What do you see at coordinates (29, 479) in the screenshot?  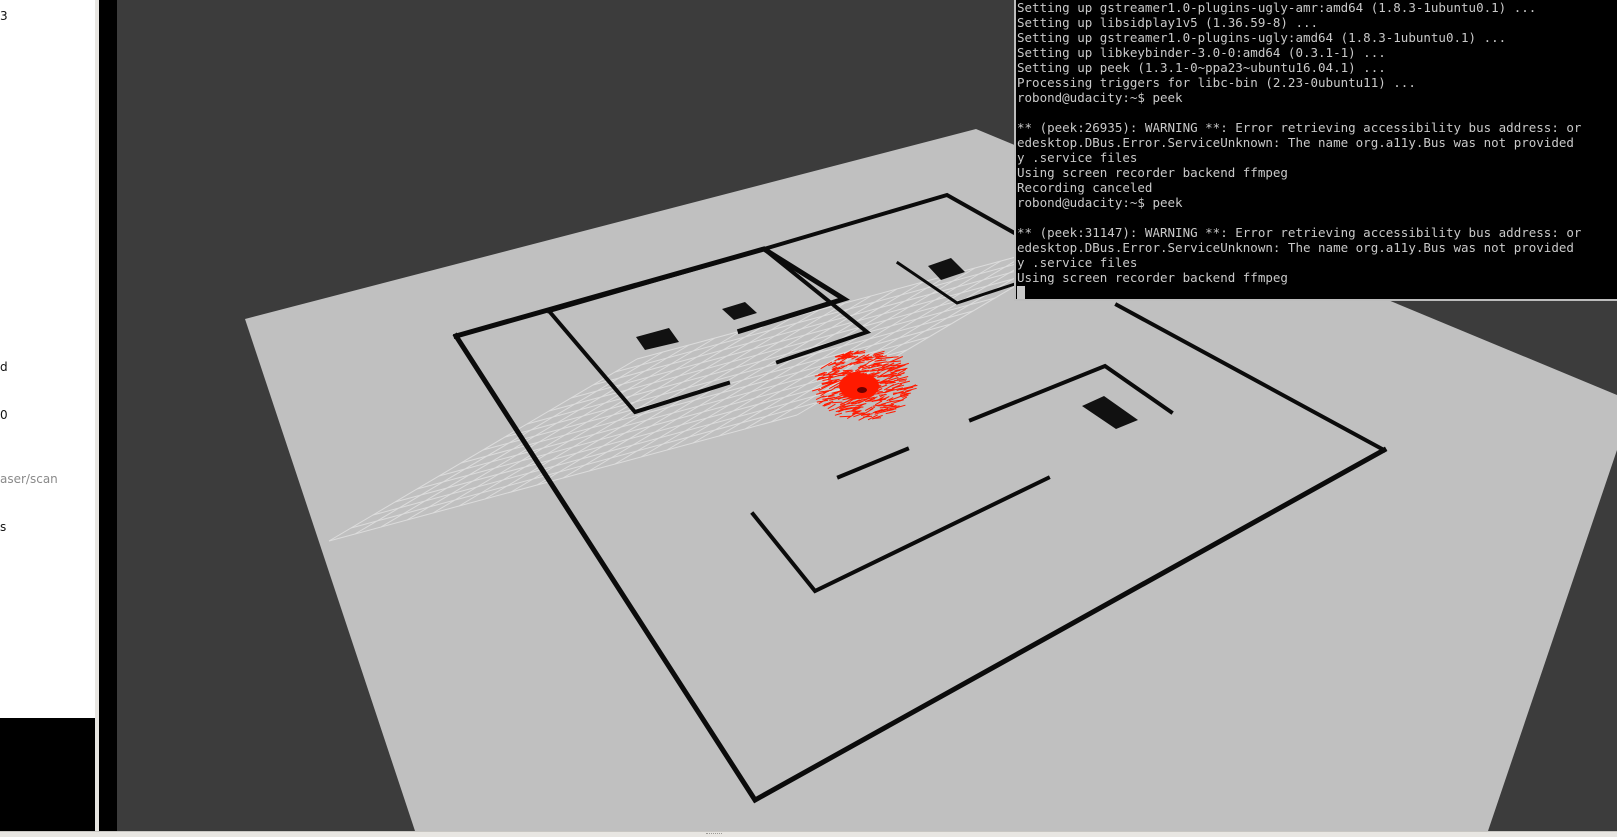 I see `laser-scan-topic-label: aser/scan` at bounding box center [29, 479].